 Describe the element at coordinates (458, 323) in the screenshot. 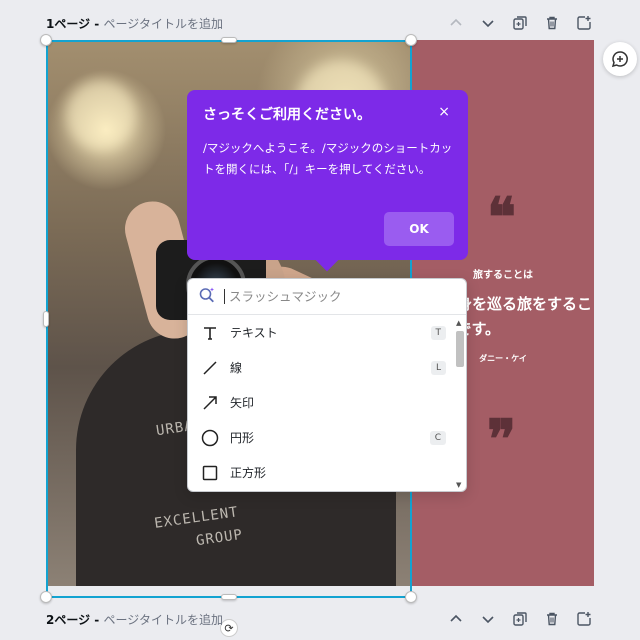

I see `scroll-up-icon: ▲` at that location.